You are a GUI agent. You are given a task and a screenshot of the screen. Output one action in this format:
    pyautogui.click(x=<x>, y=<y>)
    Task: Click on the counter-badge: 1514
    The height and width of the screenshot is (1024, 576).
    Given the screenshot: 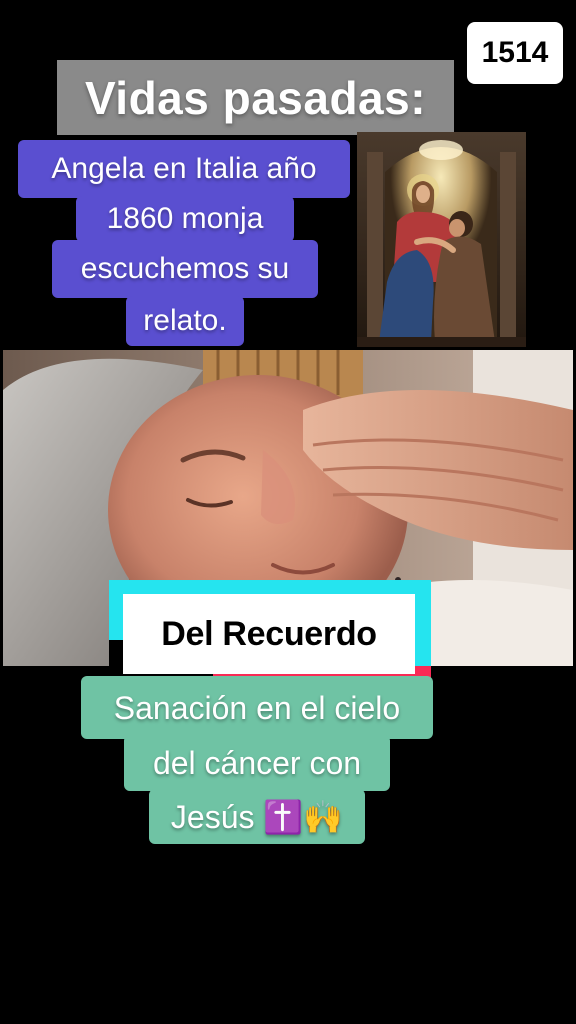 What is the action you would take?
    pyautogui.click(x=515, y=53)
    